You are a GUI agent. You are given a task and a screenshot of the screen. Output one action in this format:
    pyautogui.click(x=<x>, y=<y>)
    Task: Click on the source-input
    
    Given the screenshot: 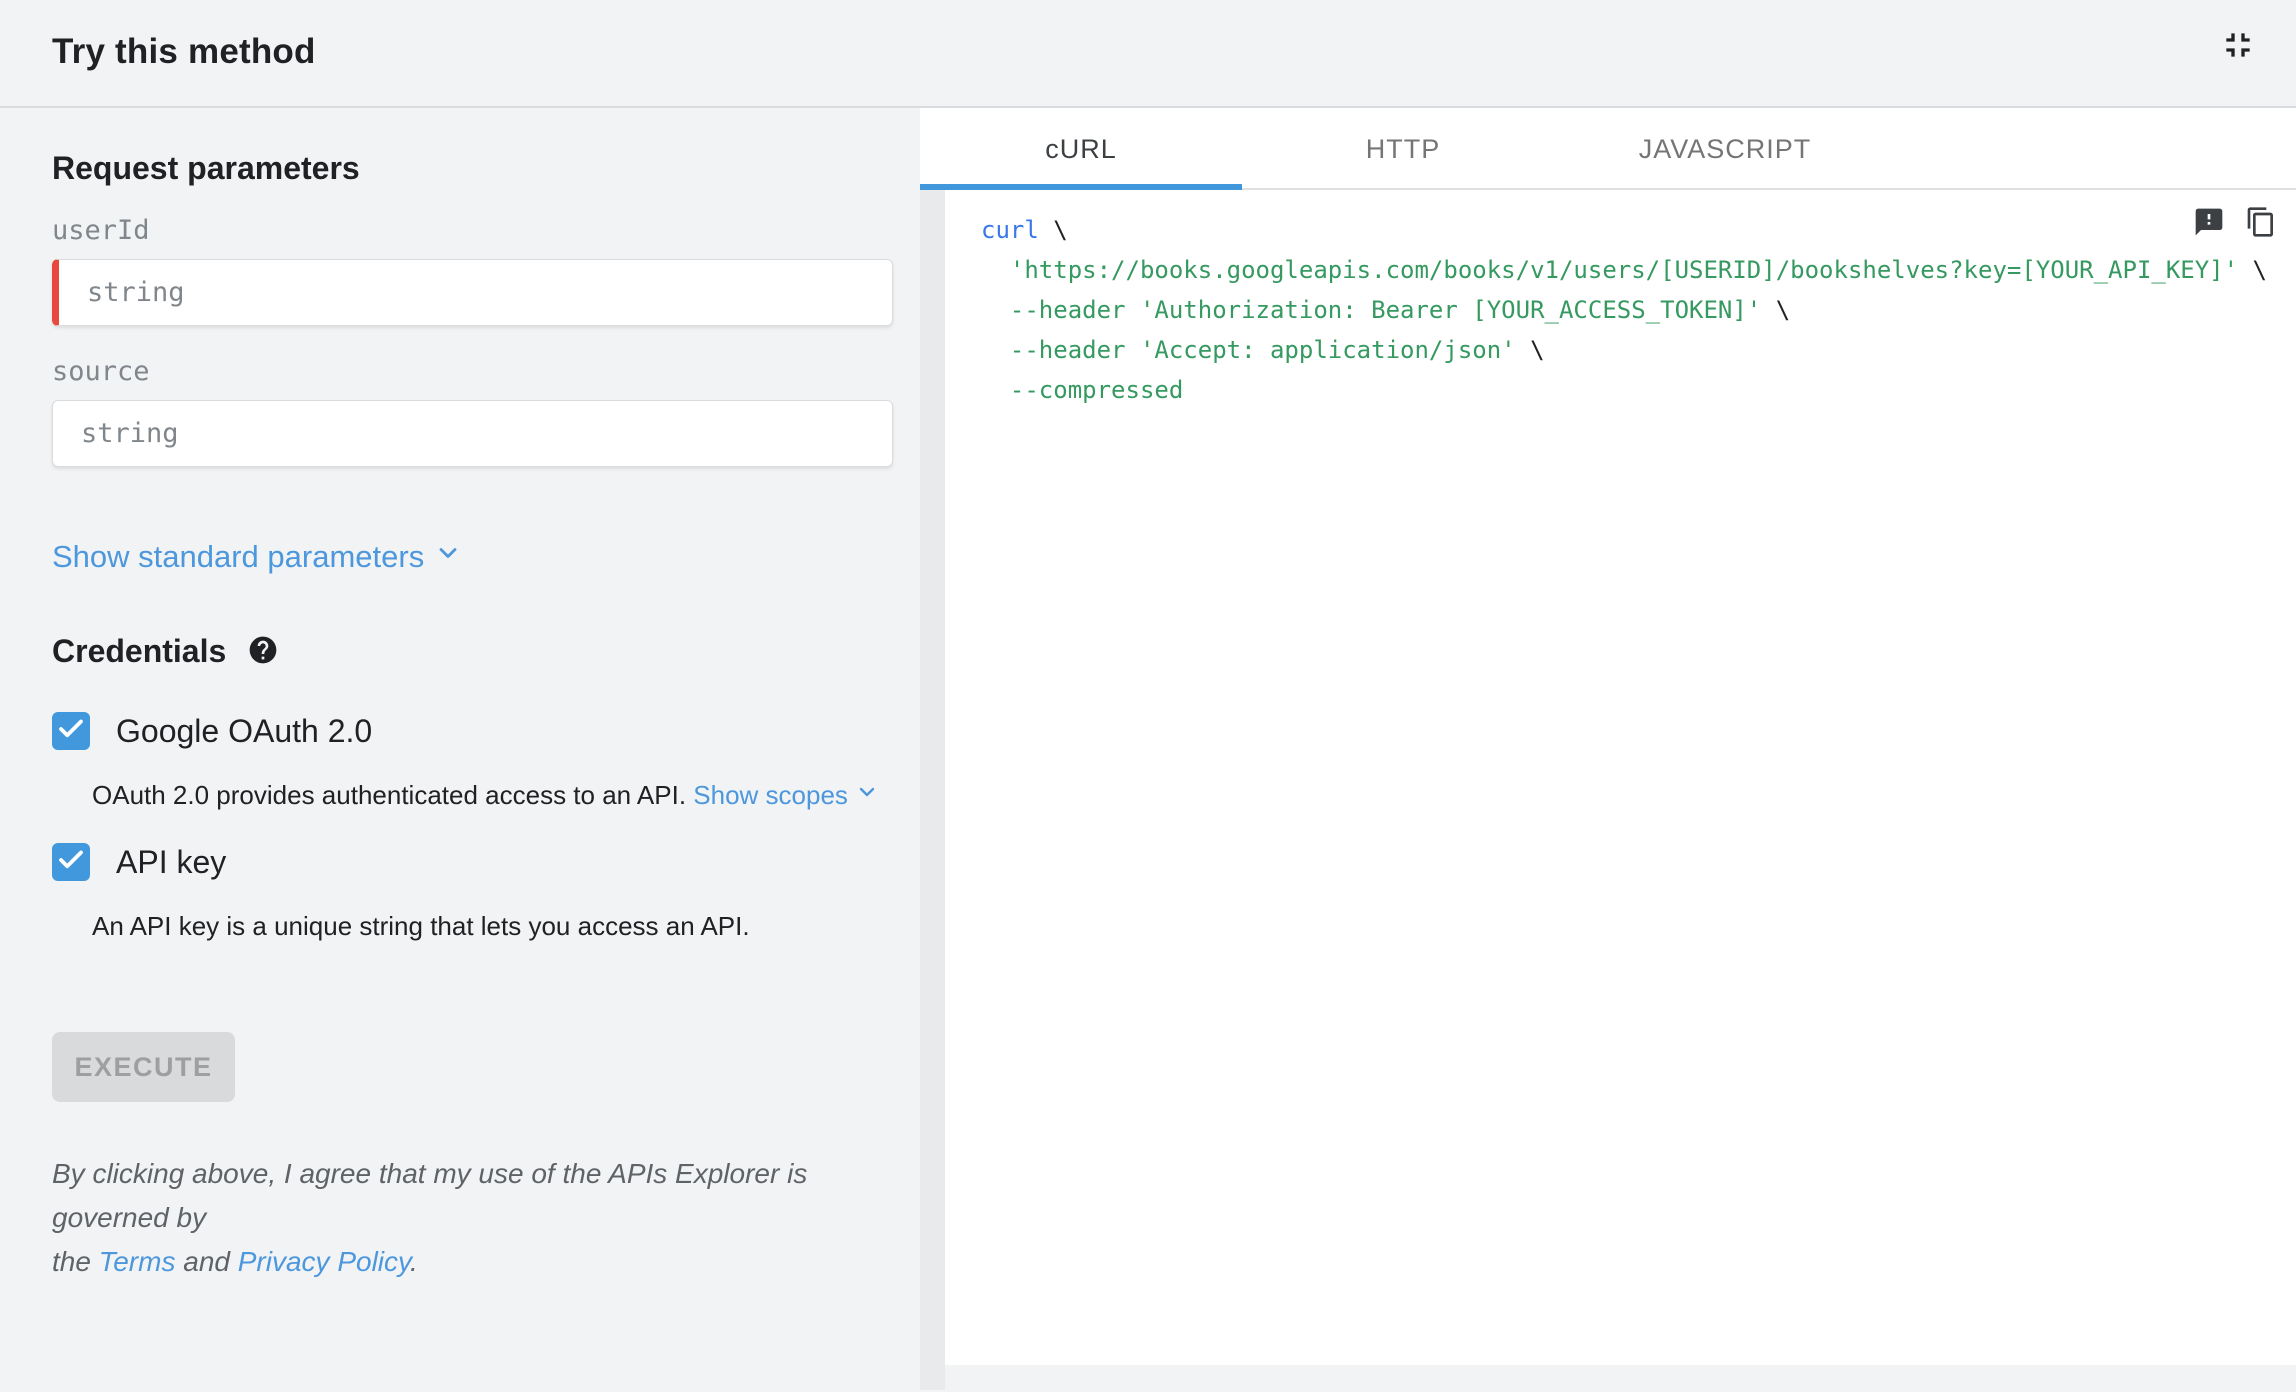 What is the action you would take?
    pyautogui.click(x=472, y=433)
    